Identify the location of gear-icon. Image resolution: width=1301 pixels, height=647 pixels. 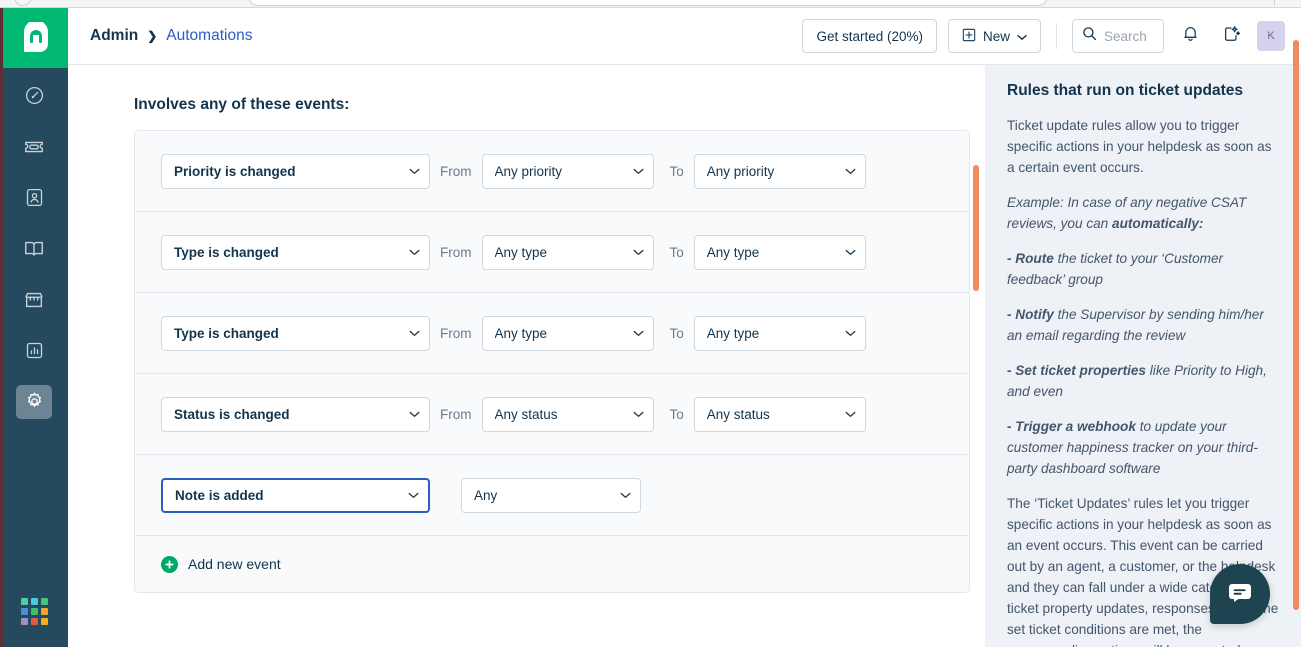
(34, 401).